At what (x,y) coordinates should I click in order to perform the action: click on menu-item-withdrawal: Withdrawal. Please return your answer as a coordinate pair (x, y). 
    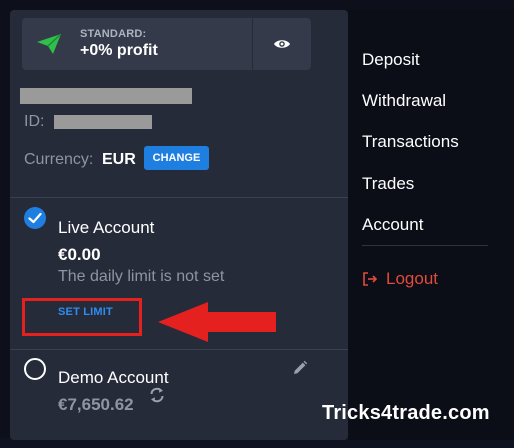
    Looking at the image, I should click on (404, 101).